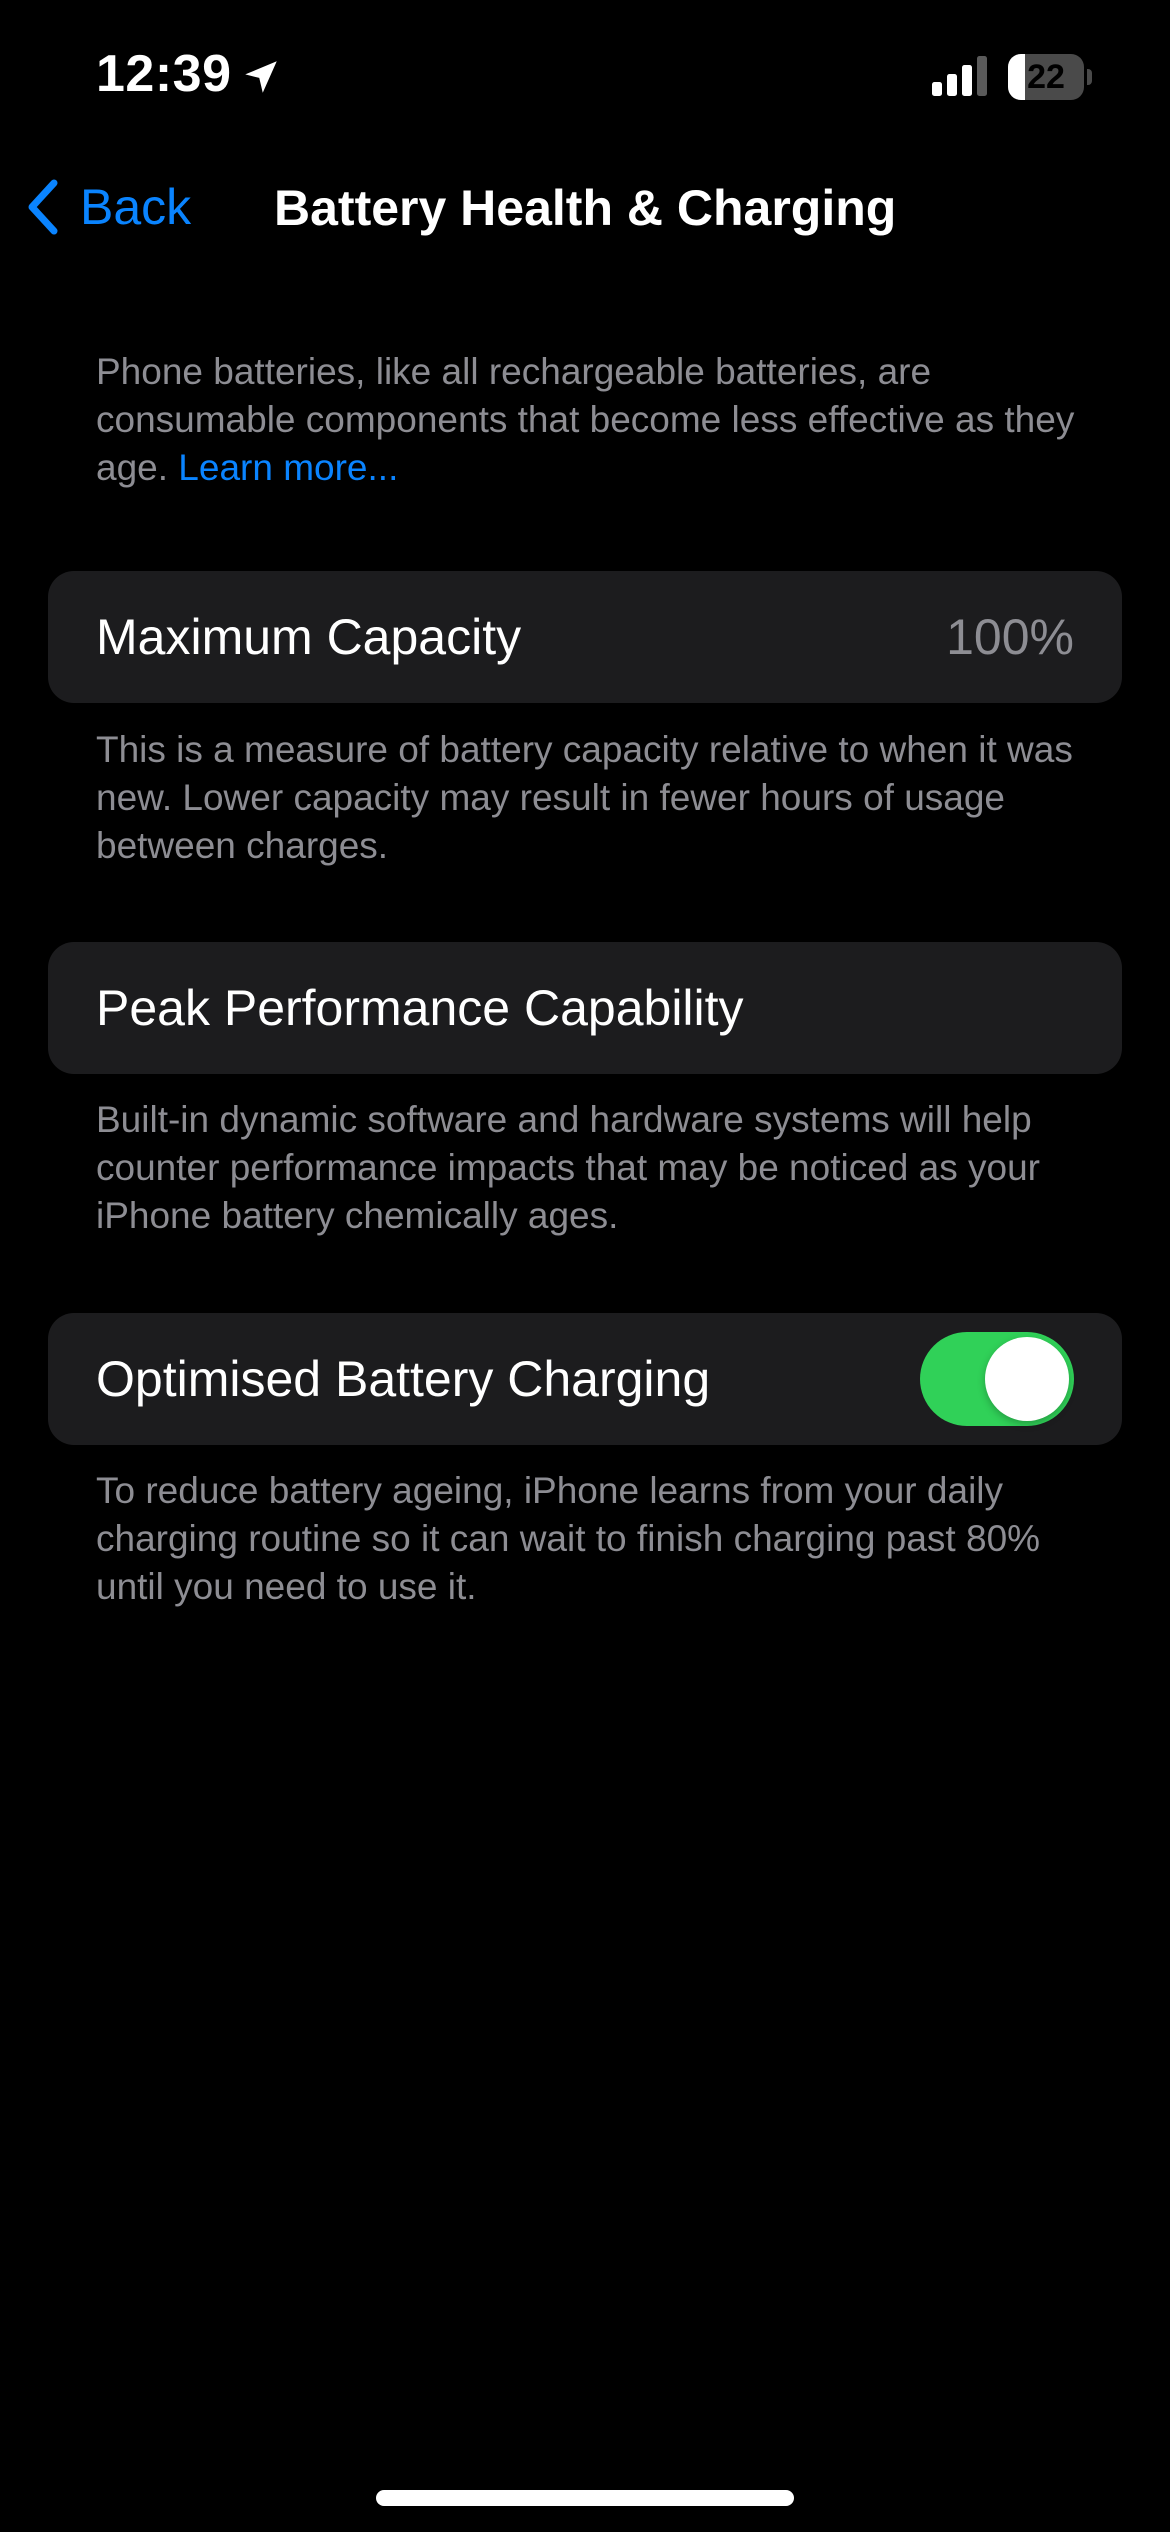  I want to click on back-button: Back, so click(107, 207).